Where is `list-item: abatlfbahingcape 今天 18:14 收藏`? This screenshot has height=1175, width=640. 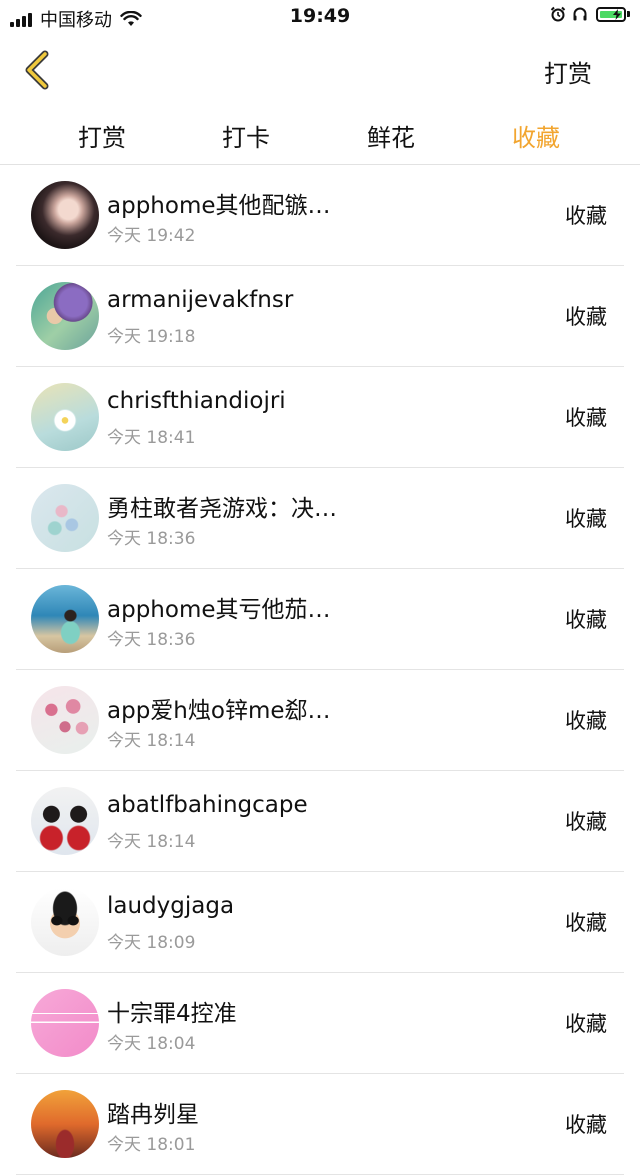
list-item: abatlfbahingcape 今天 18:14 收藏 is located at coordinates (320, 821).